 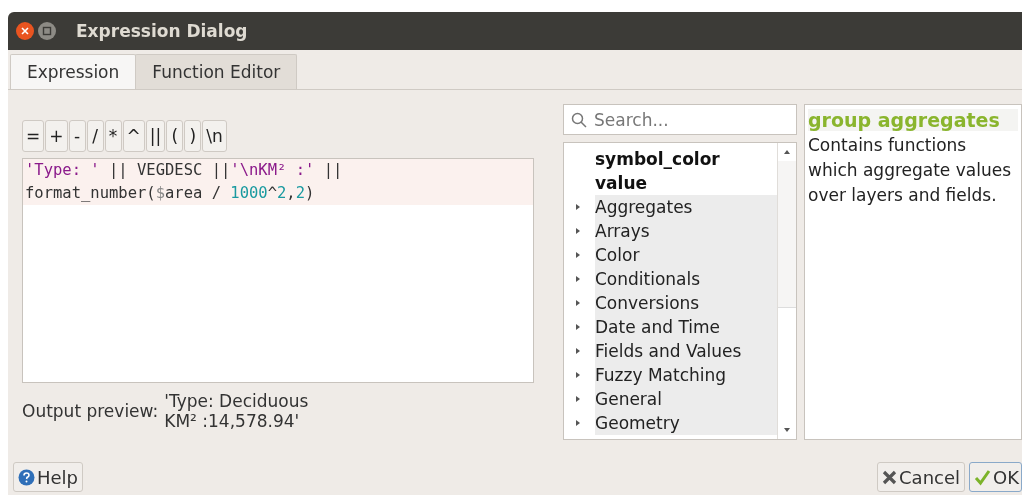 What do you see at coordinates (95, 136) in the screenshot?
I see `operator-button: /` at bounding box center [95, 136].